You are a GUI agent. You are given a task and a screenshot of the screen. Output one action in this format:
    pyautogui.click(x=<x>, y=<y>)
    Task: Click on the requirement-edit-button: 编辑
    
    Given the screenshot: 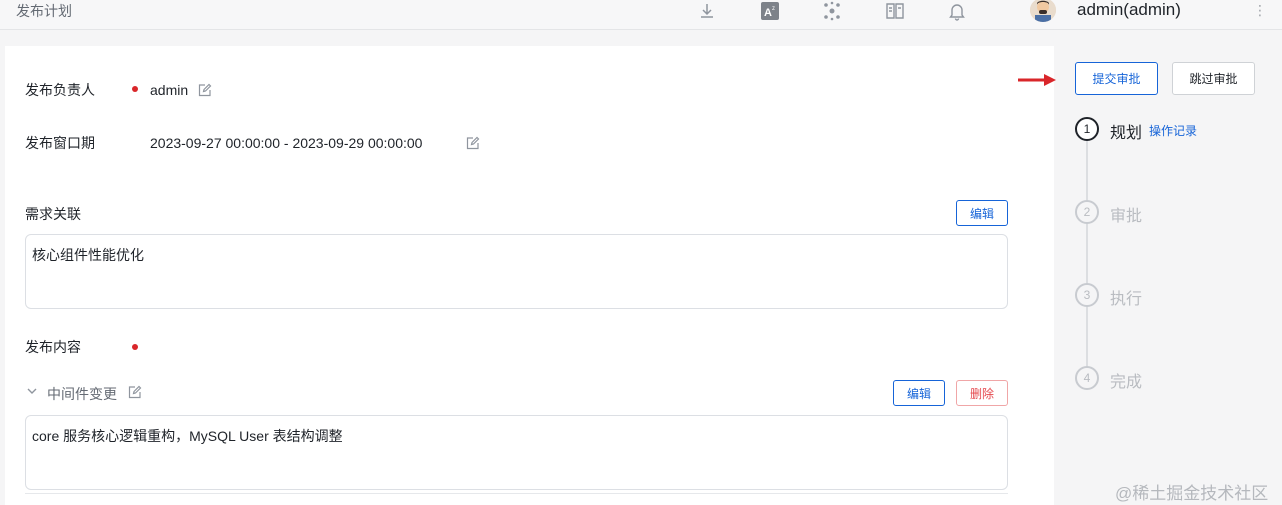 What is the action you would take?
    pyautogui.click(x=982, y=213)
    